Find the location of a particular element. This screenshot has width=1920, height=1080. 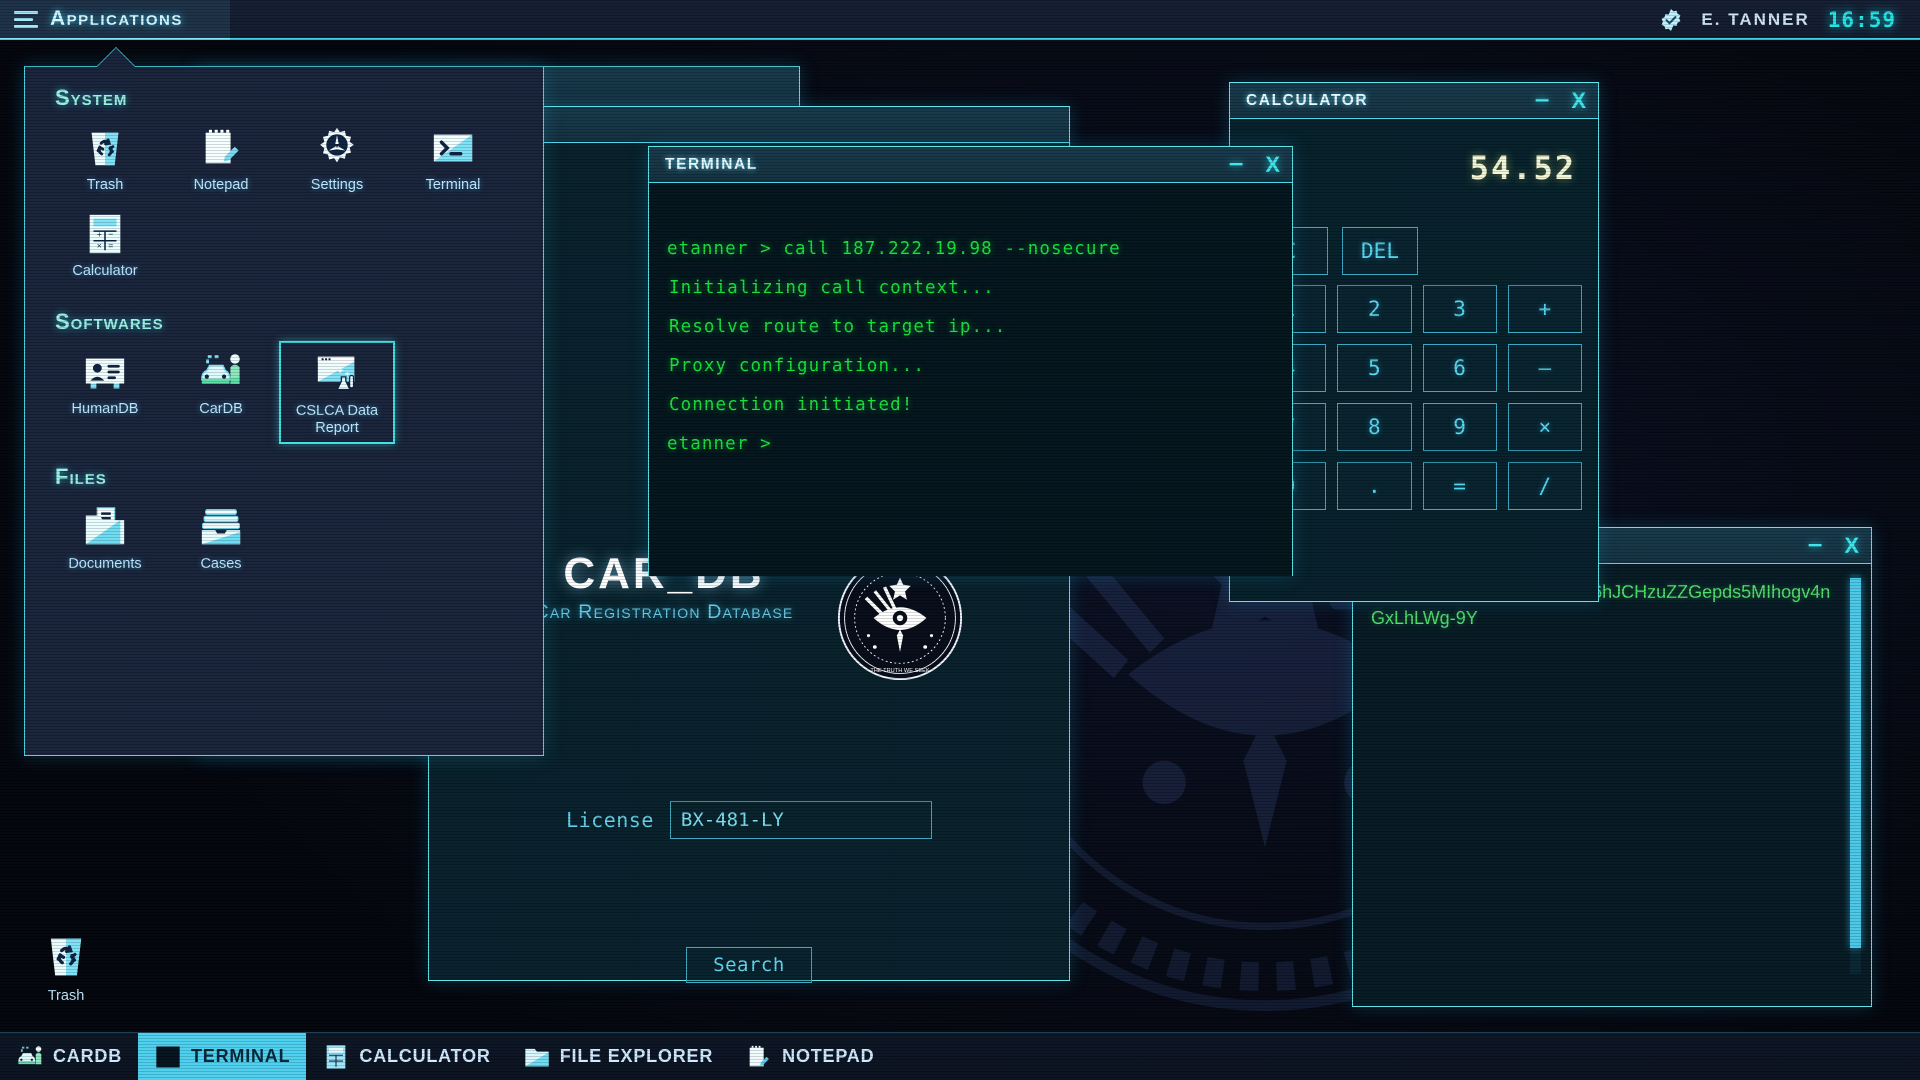

app-item-humandb: HumanDB is located at coordinates (105, 392).